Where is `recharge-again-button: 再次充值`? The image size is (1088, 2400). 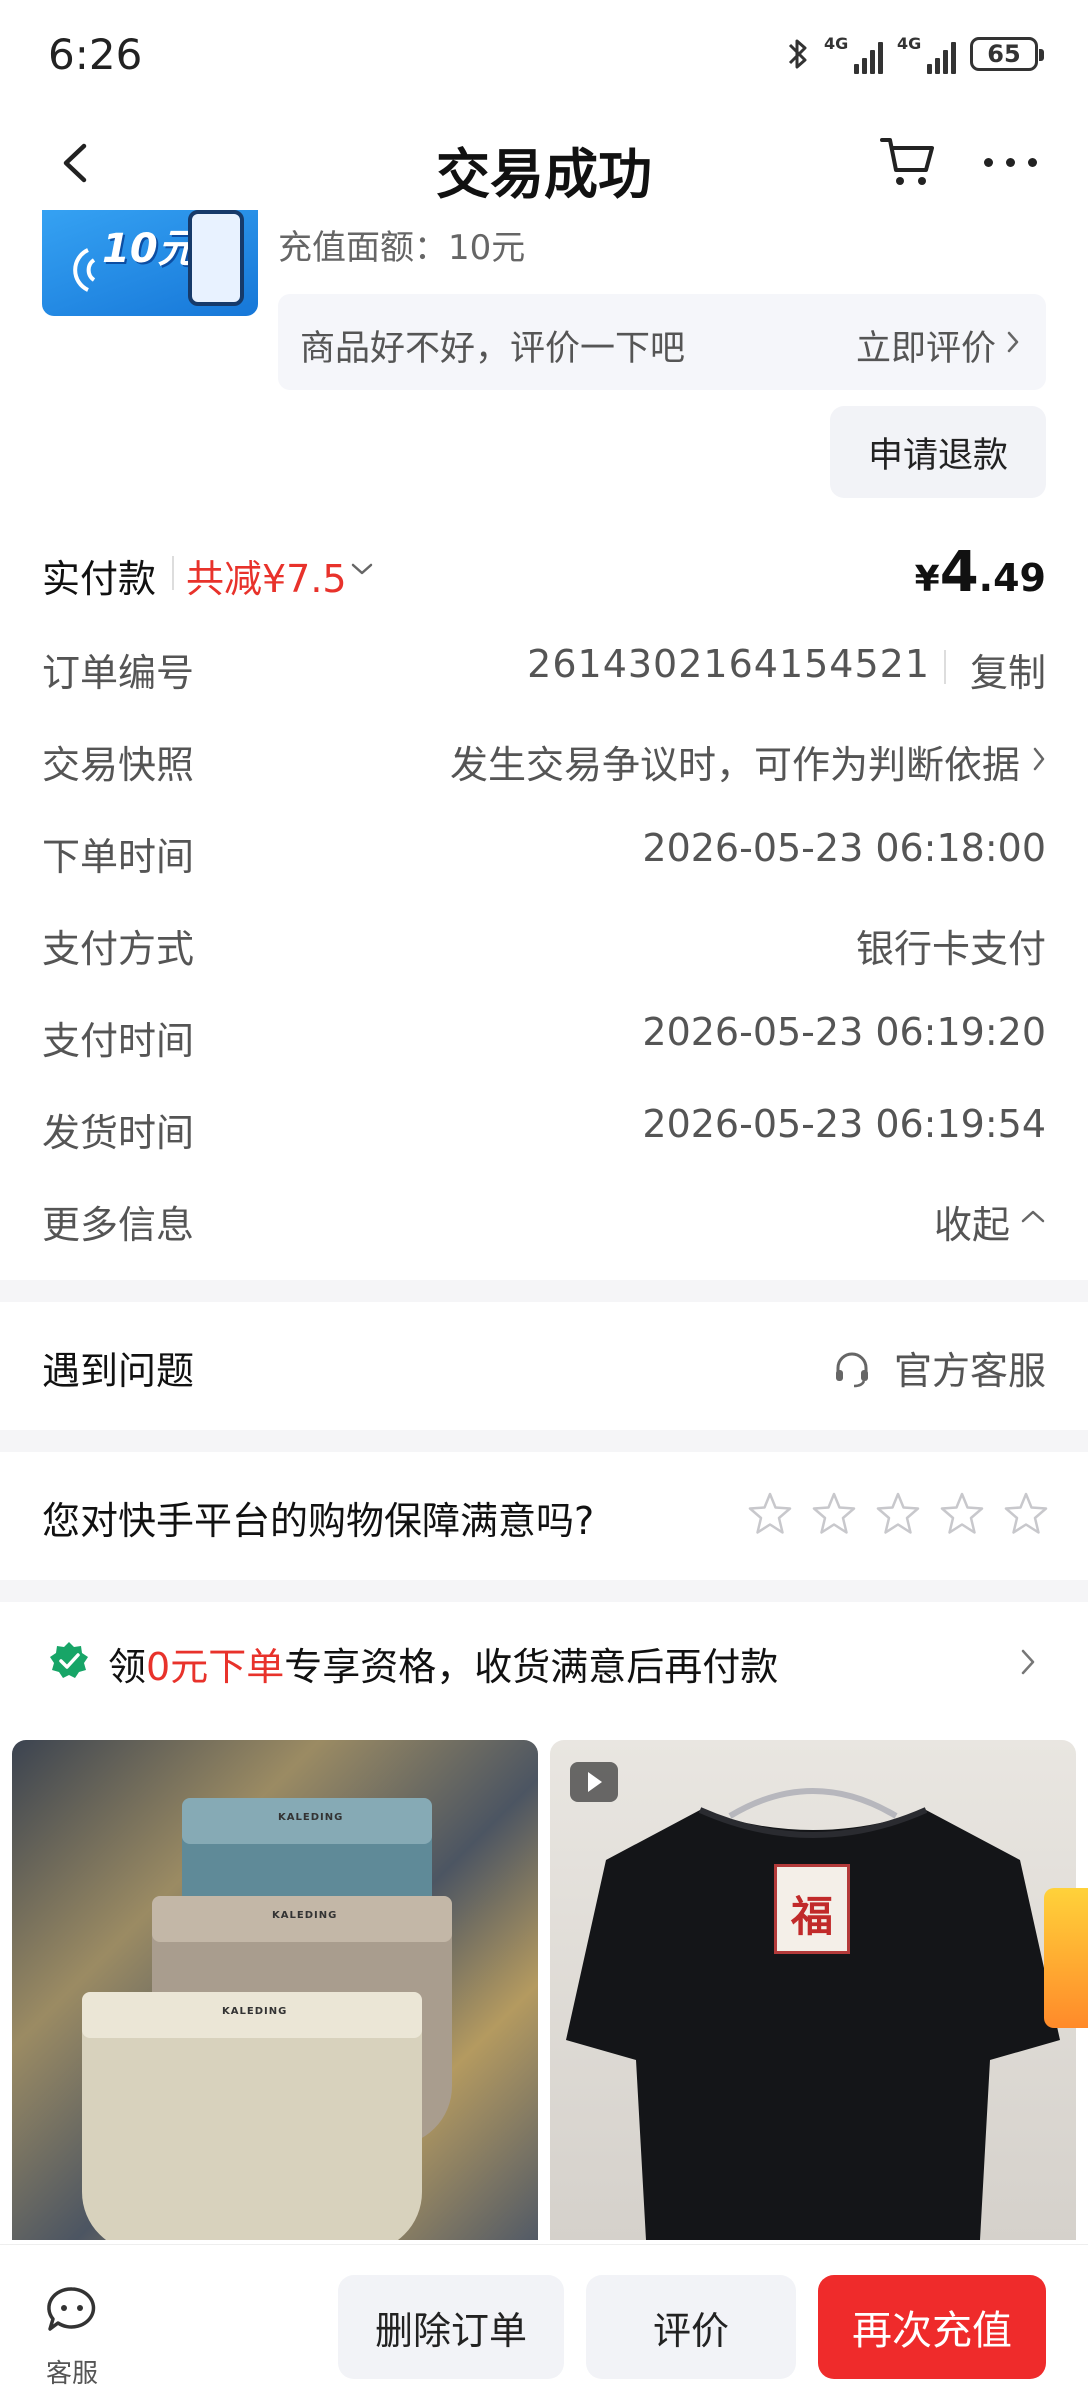 recharge-again-button: 再次充值 is located at coordinates (932, 2327).